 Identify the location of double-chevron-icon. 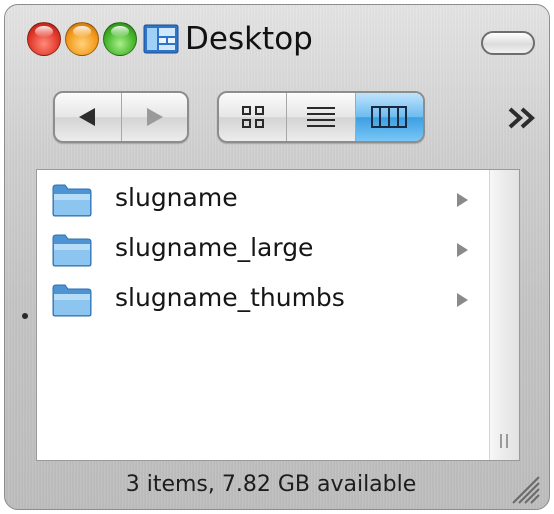
(521, 118).